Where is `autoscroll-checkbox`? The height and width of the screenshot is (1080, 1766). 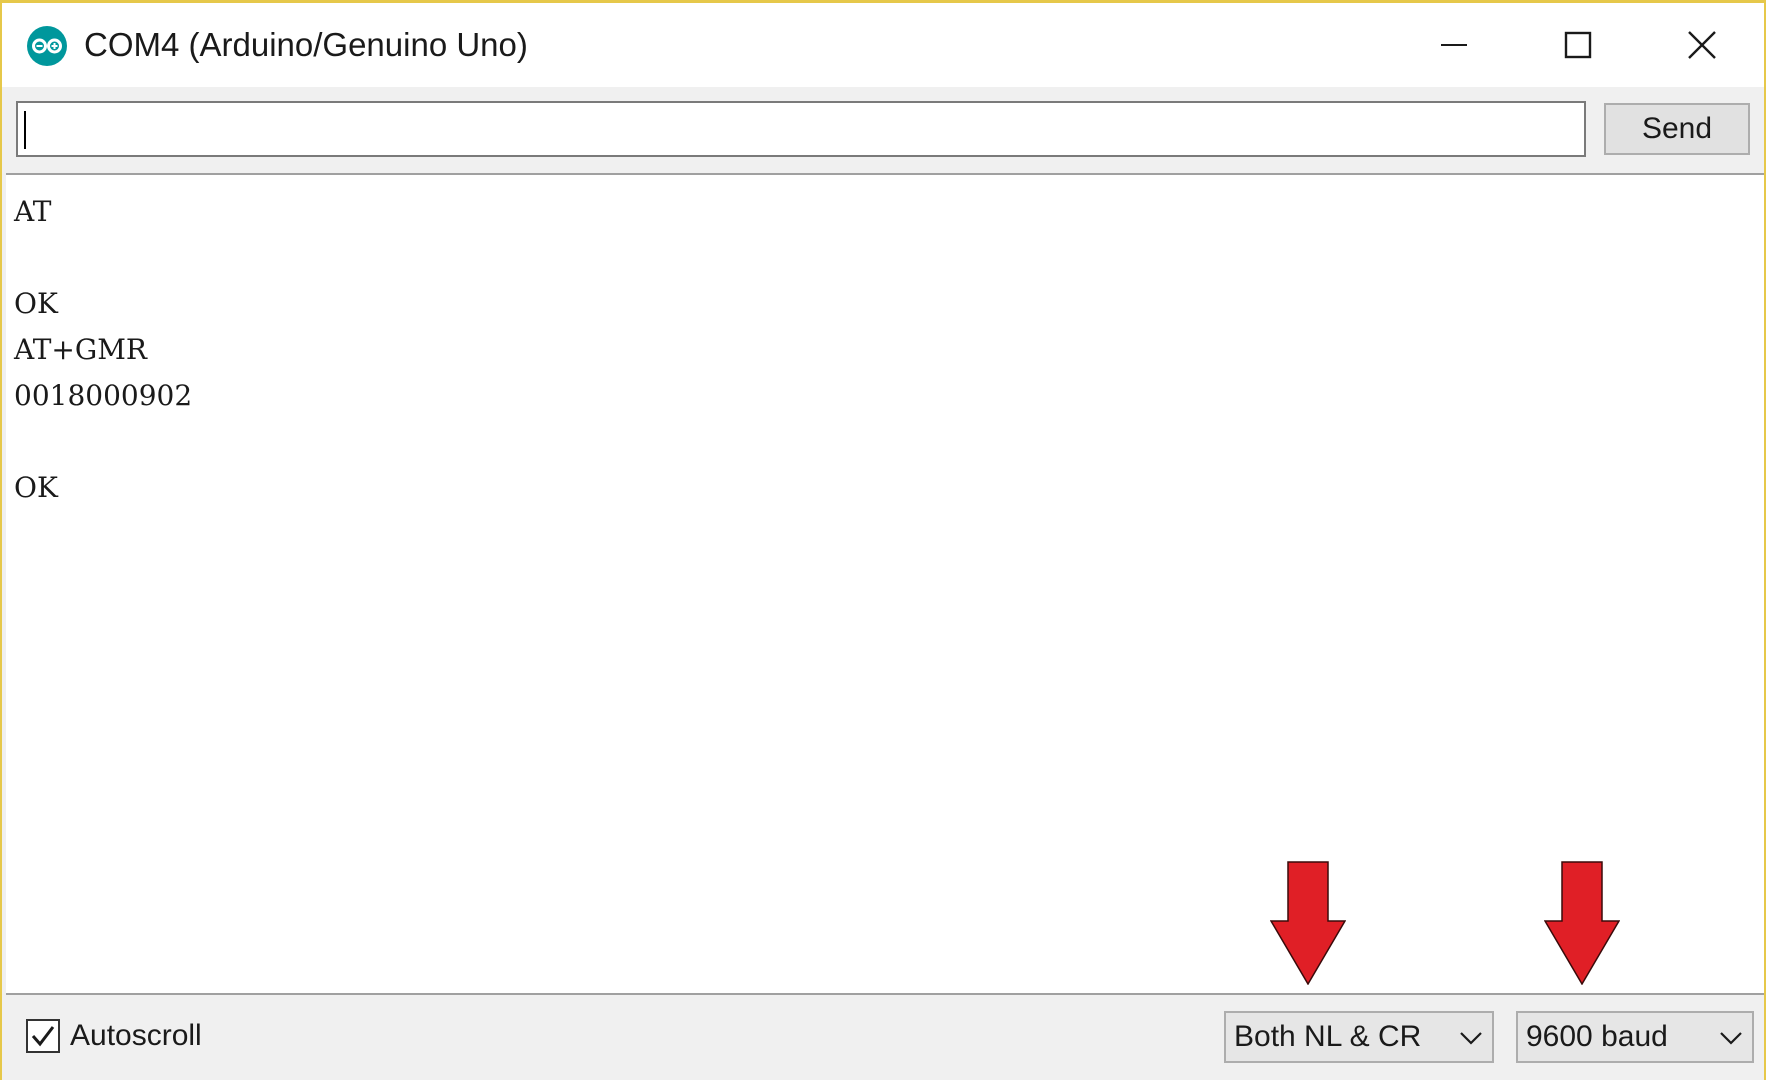
autoscroll-checkbox is located at coordinates (43, 1036).